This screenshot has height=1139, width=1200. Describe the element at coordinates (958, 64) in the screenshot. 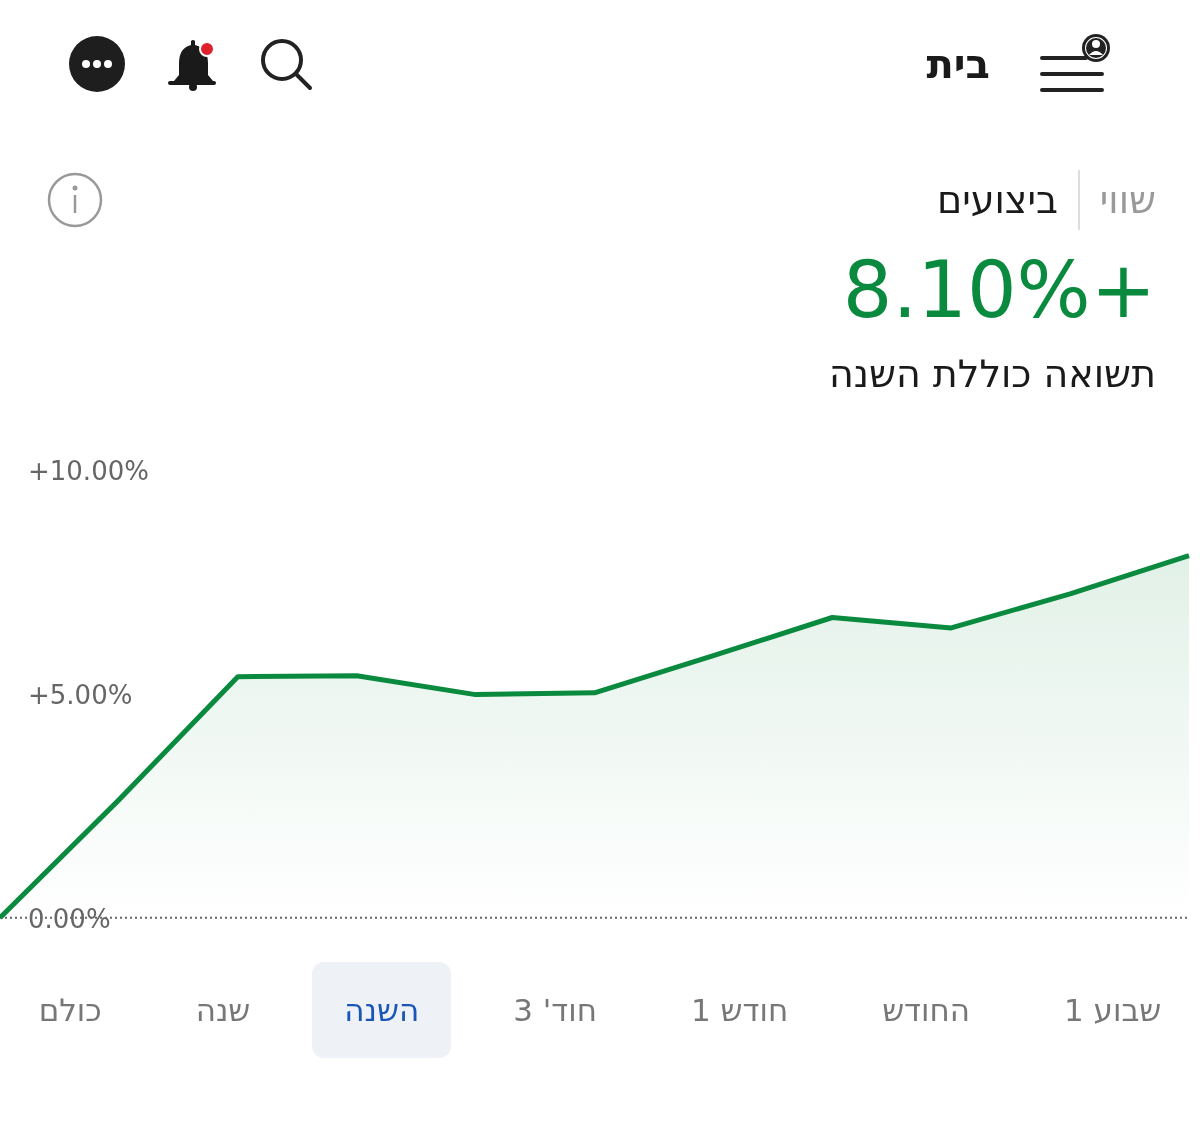

I see `page-title: בית` at that location.